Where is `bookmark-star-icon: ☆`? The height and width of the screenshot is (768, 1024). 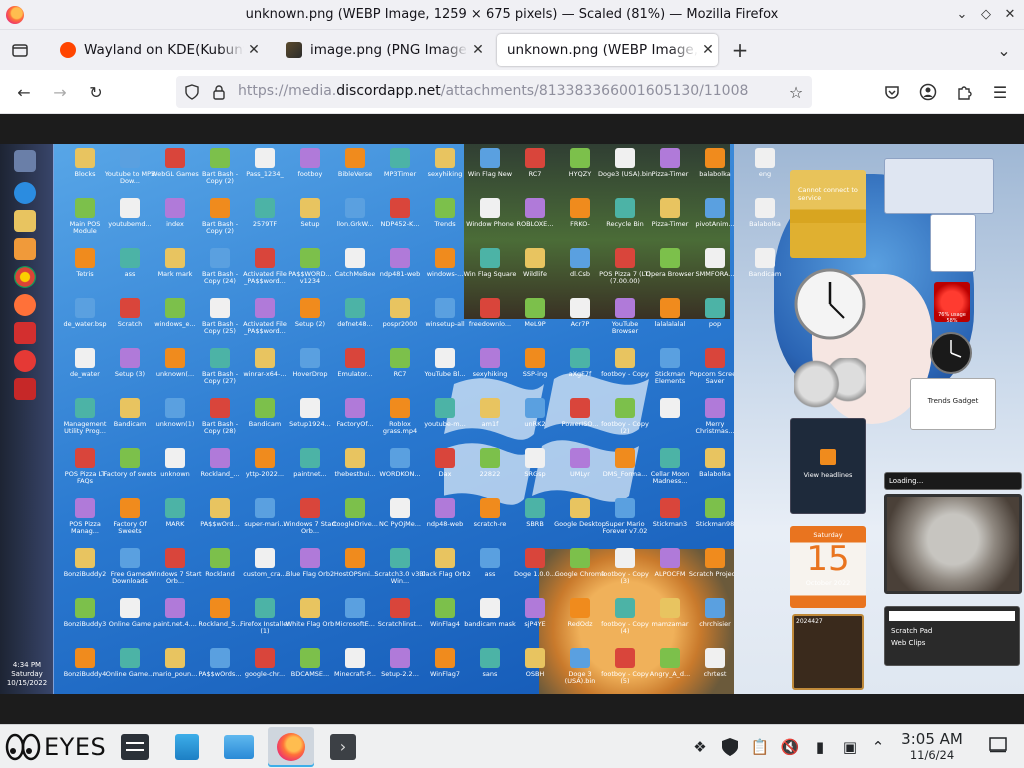
bookmark-star-icon: ☆ is located at coordinates (796, 92).